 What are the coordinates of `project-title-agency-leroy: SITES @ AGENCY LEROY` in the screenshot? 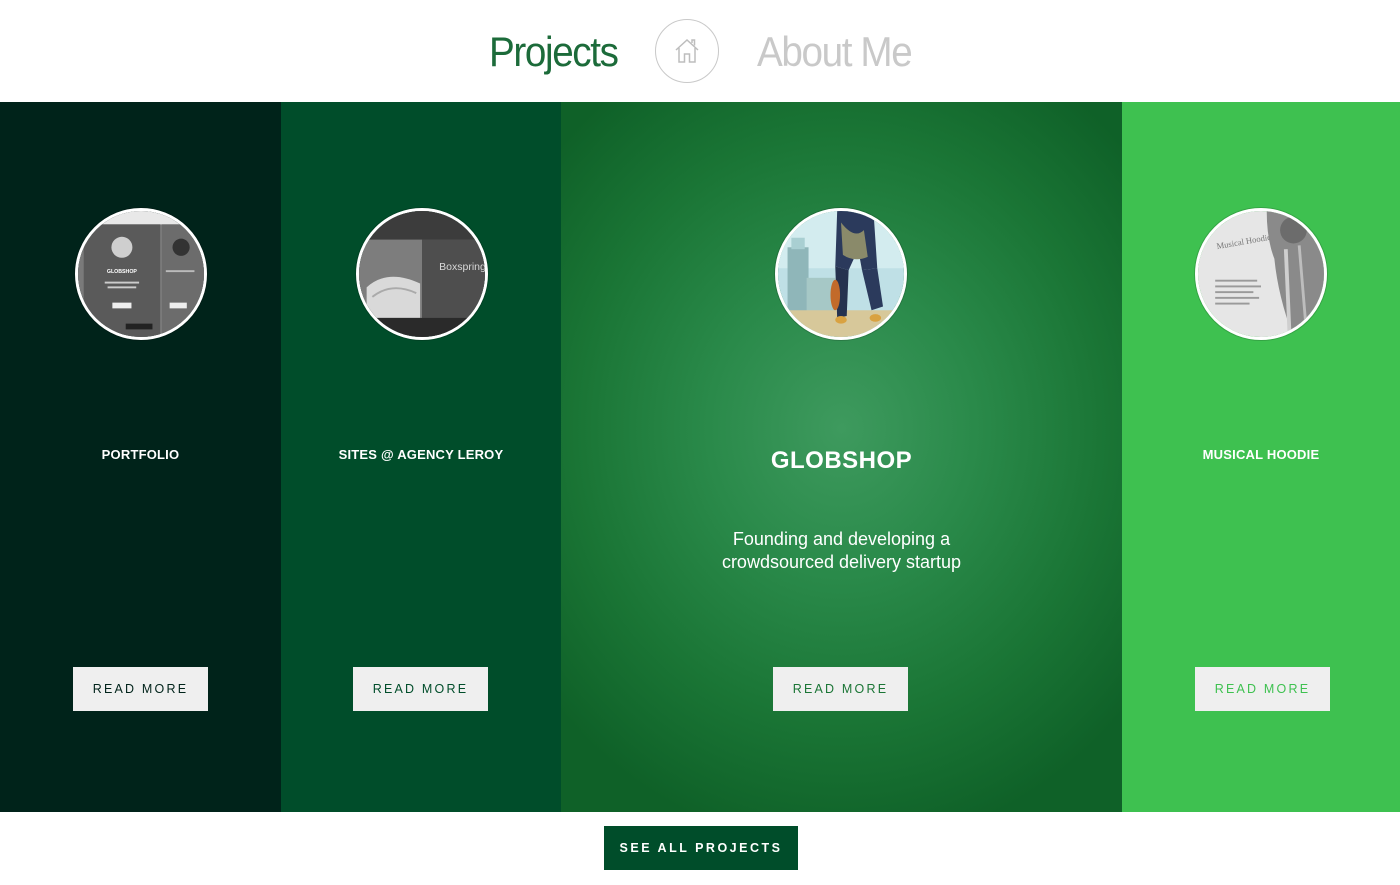 It's located at (421, 454).